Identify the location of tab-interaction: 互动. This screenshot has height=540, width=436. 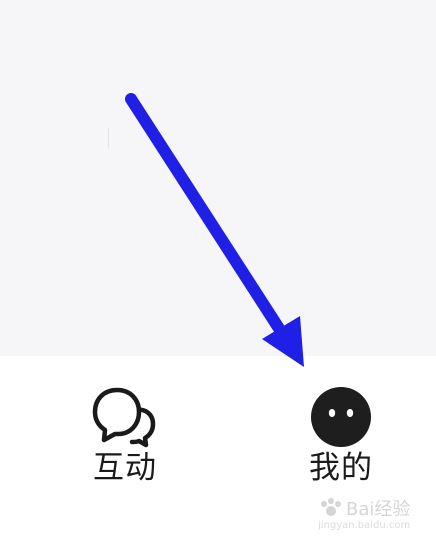
(125, 426).